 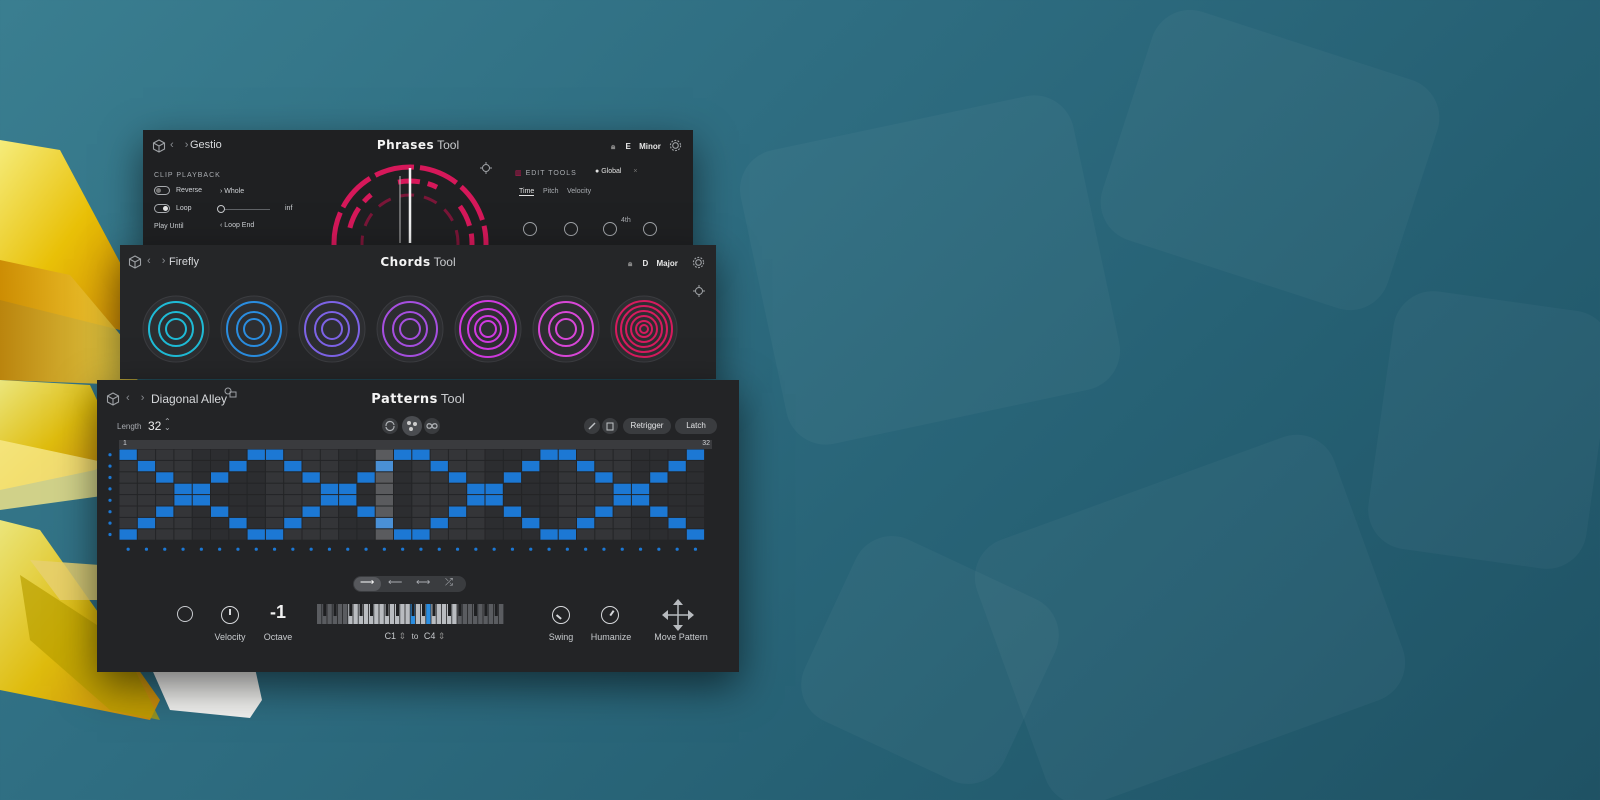 What do you see at coordinates (675, 145) in the screenshot?
I see `gear-icon` at bounding box center [675, 145].